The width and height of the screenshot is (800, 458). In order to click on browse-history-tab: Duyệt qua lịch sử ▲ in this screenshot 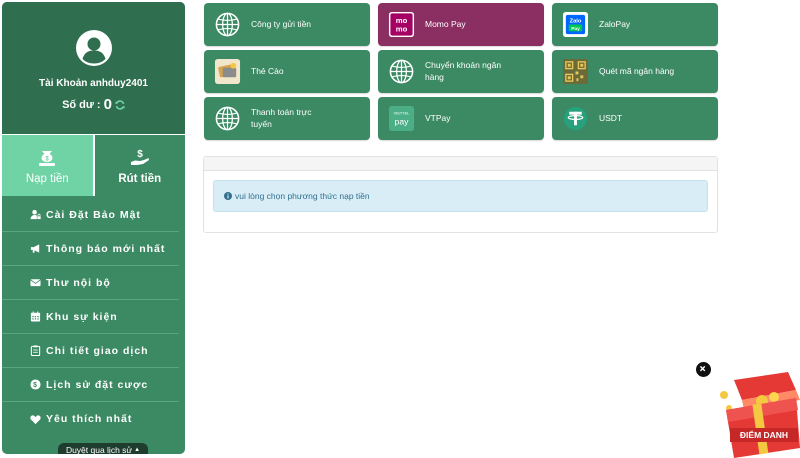, I will do `click(103, 448)`.